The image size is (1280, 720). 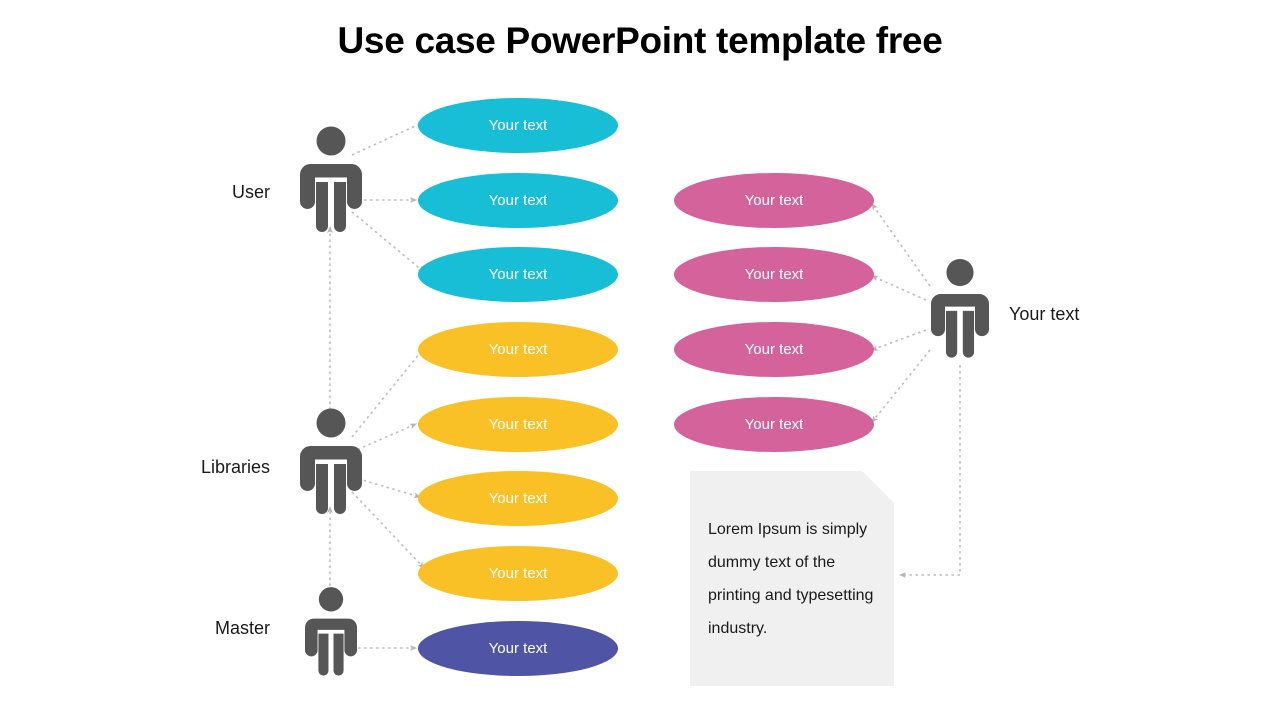 I want to click on actor-label-right: Your text, so click(x=1044, y=314).